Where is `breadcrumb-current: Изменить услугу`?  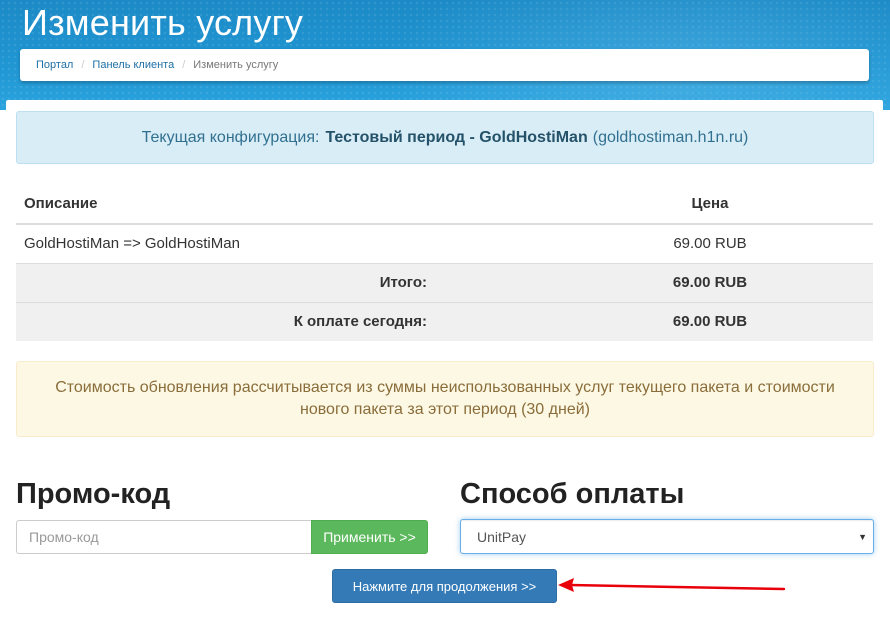
breadcrumb-current: Изменить услугу is located at coordinates (236, 65).